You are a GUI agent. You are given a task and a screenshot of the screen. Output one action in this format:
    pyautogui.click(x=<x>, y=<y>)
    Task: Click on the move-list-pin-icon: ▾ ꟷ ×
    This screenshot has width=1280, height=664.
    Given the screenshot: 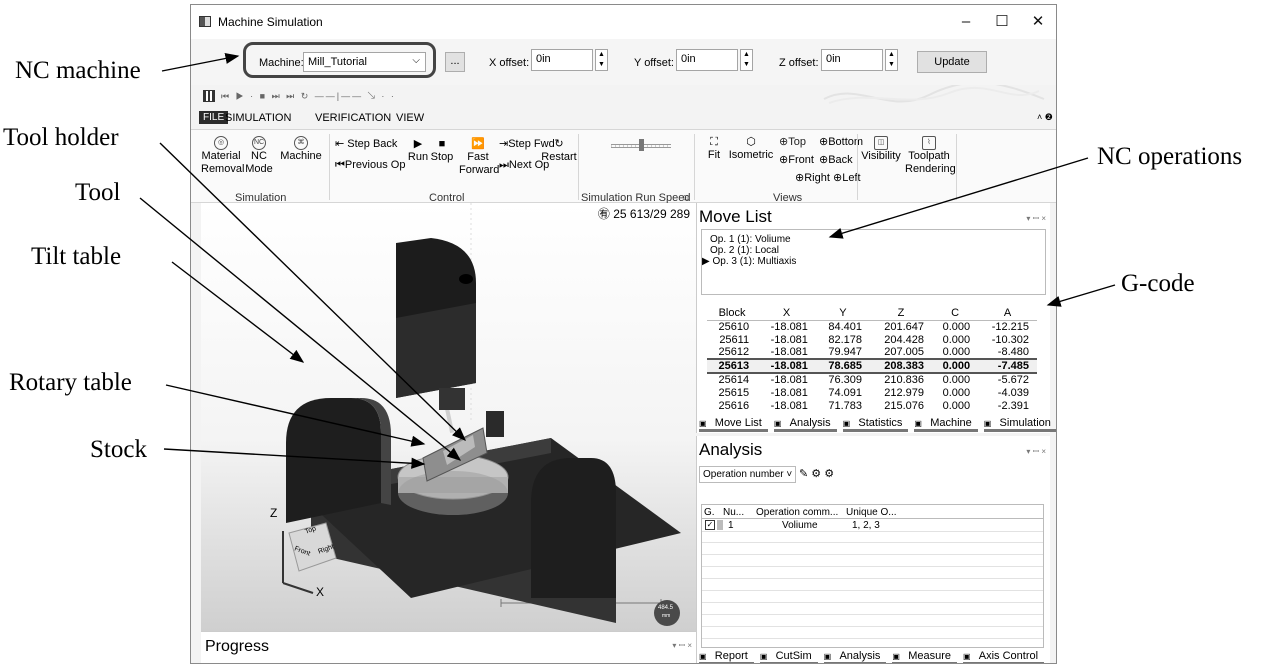 What is the action you would take?
    pyautogui.click(x=1036, y=218)
    